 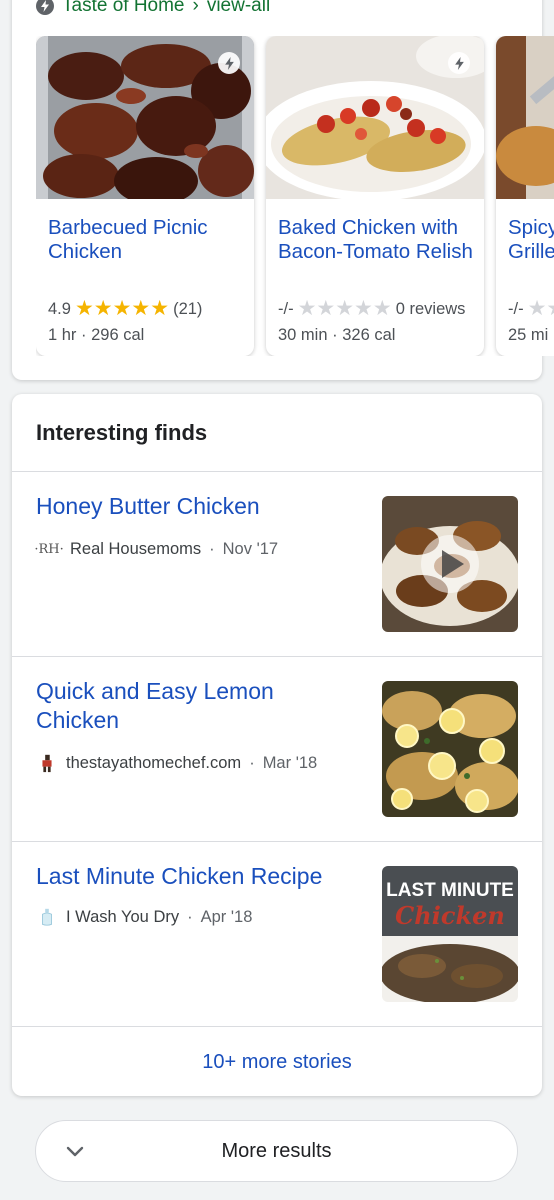 I want to click on story-title: Quick and Easy Lemon Chicken, so click(x=196, y=706).